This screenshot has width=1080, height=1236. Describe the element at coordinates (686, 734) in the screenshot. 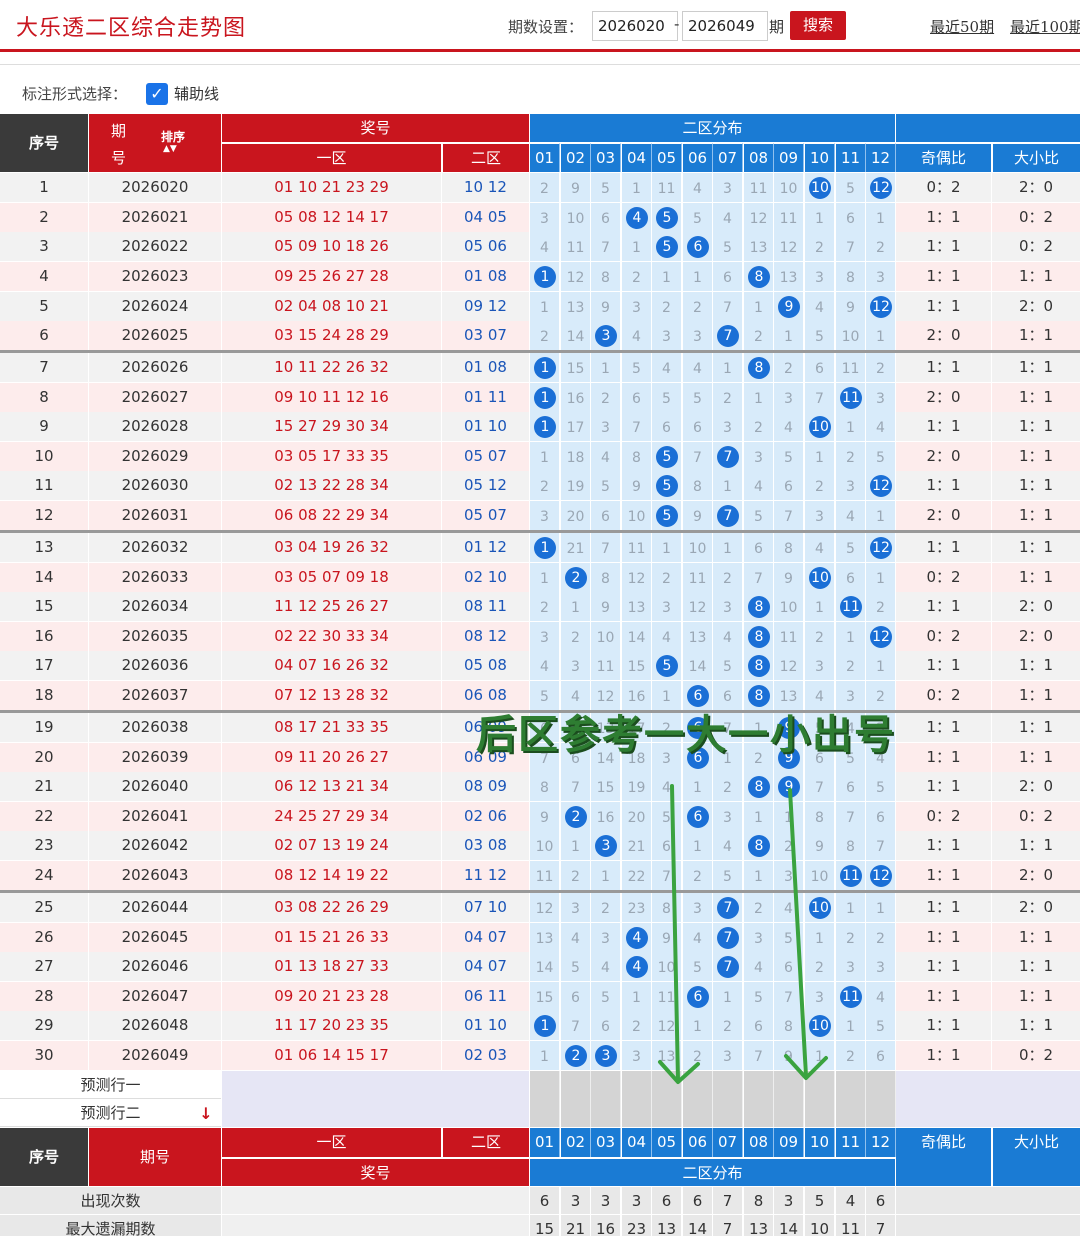

I see `annotation-text: 后区参考一大一小出号` at that location.